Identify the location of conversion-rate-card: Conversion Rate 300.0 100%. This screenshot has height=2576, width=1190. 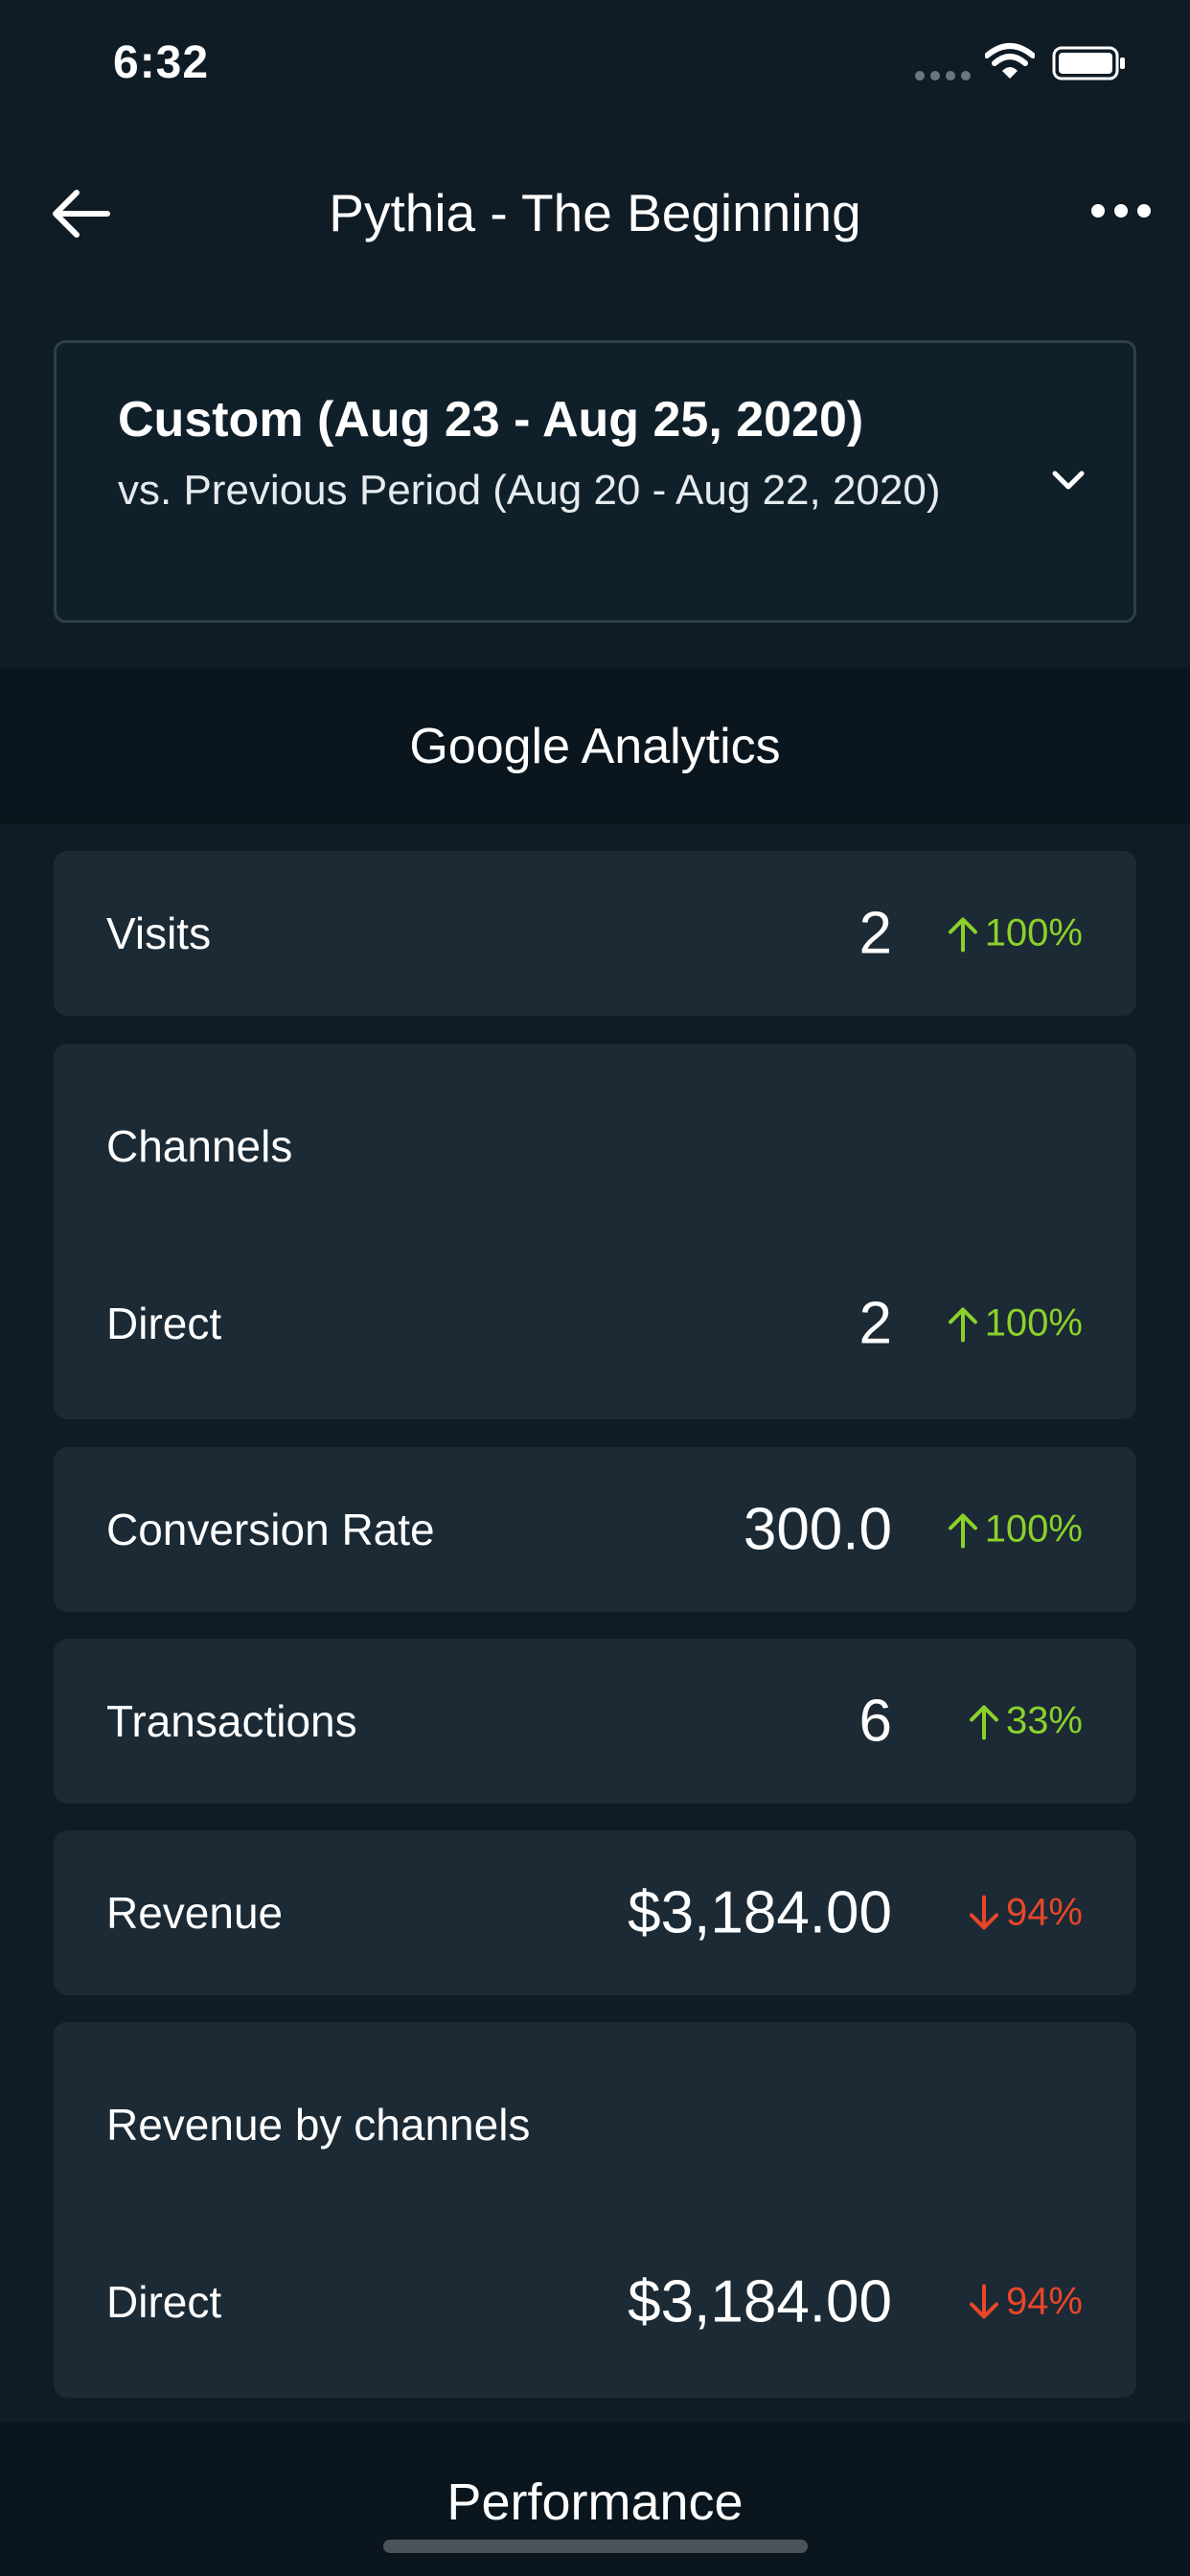
(595, 1529).